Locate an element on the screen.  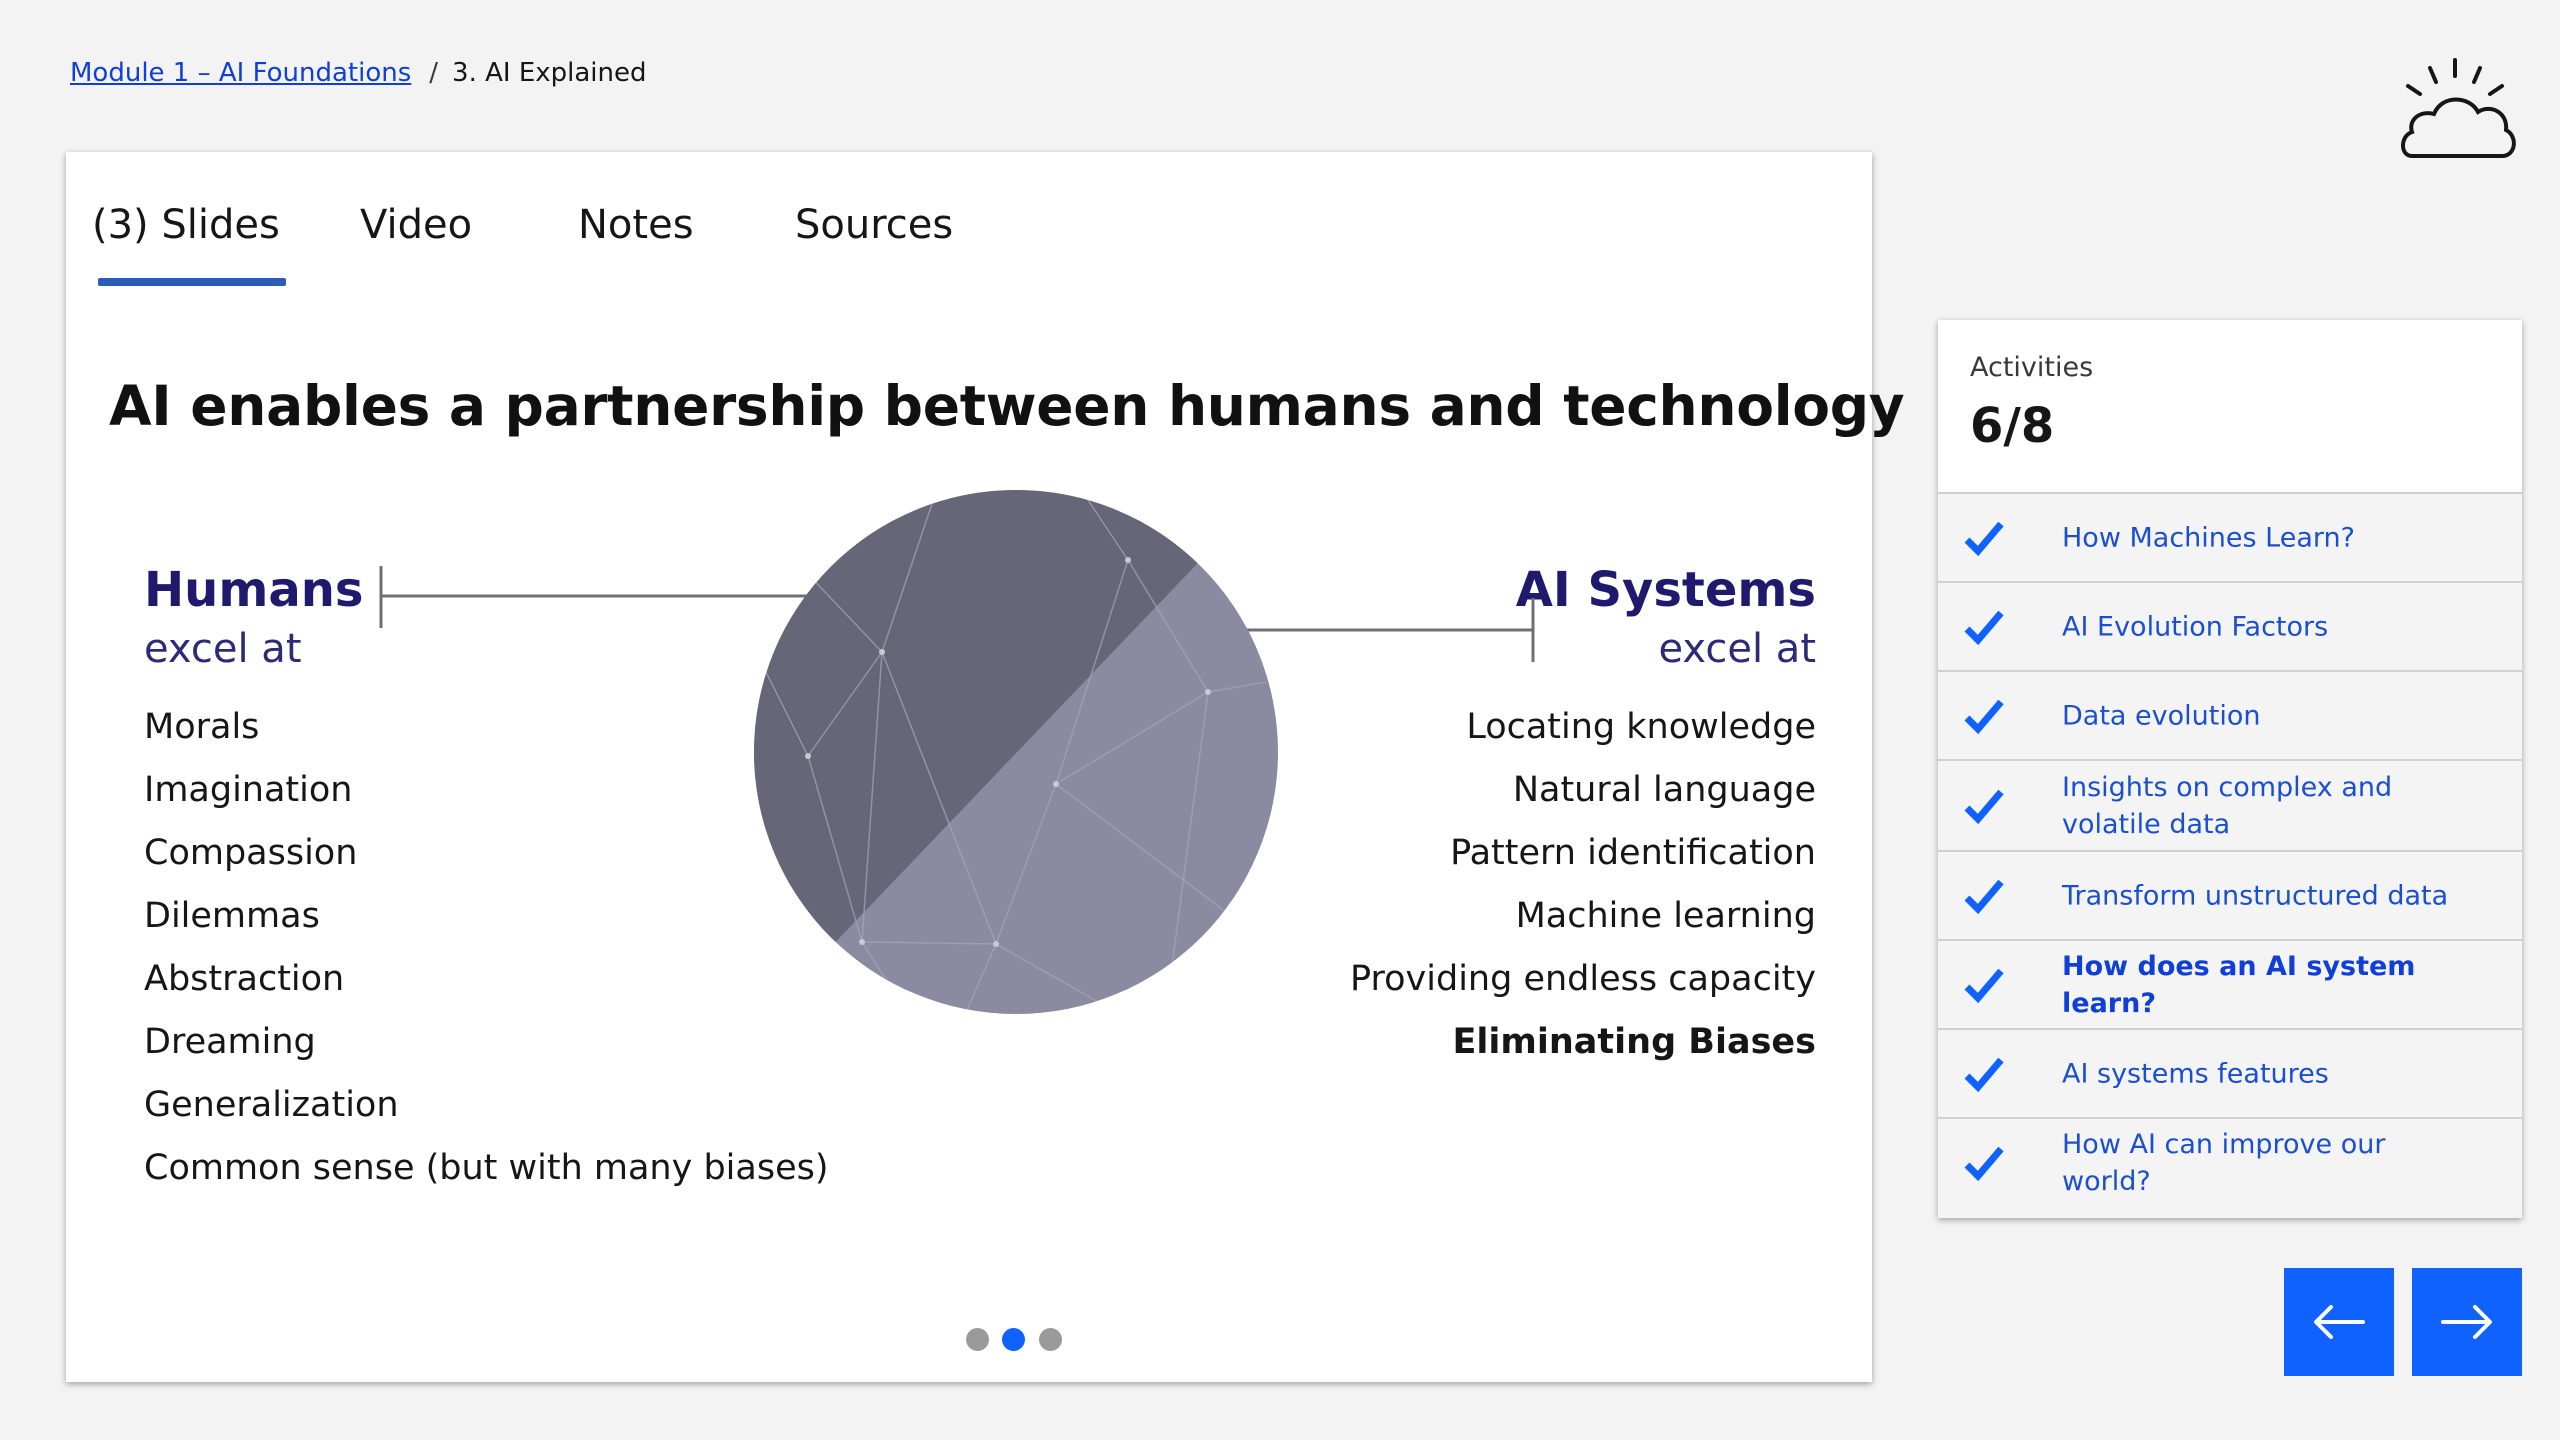
activity-item-current: How does an AI system learn? is located at coordinates (2230, 985).